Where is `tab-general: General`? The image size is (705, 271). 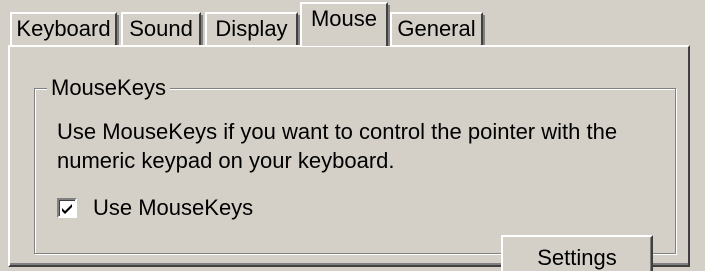 tab-general: General is located at coordinates (437, 29).